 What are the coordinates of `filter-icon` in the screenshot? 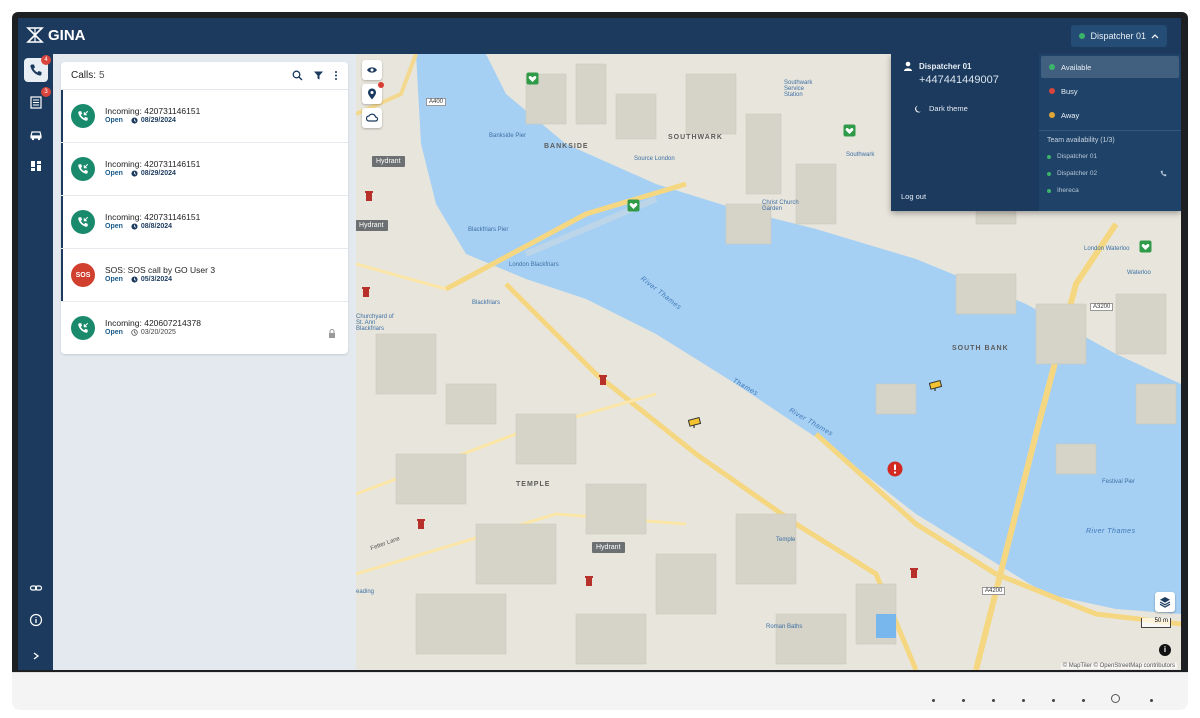 It's located at (318, 75).